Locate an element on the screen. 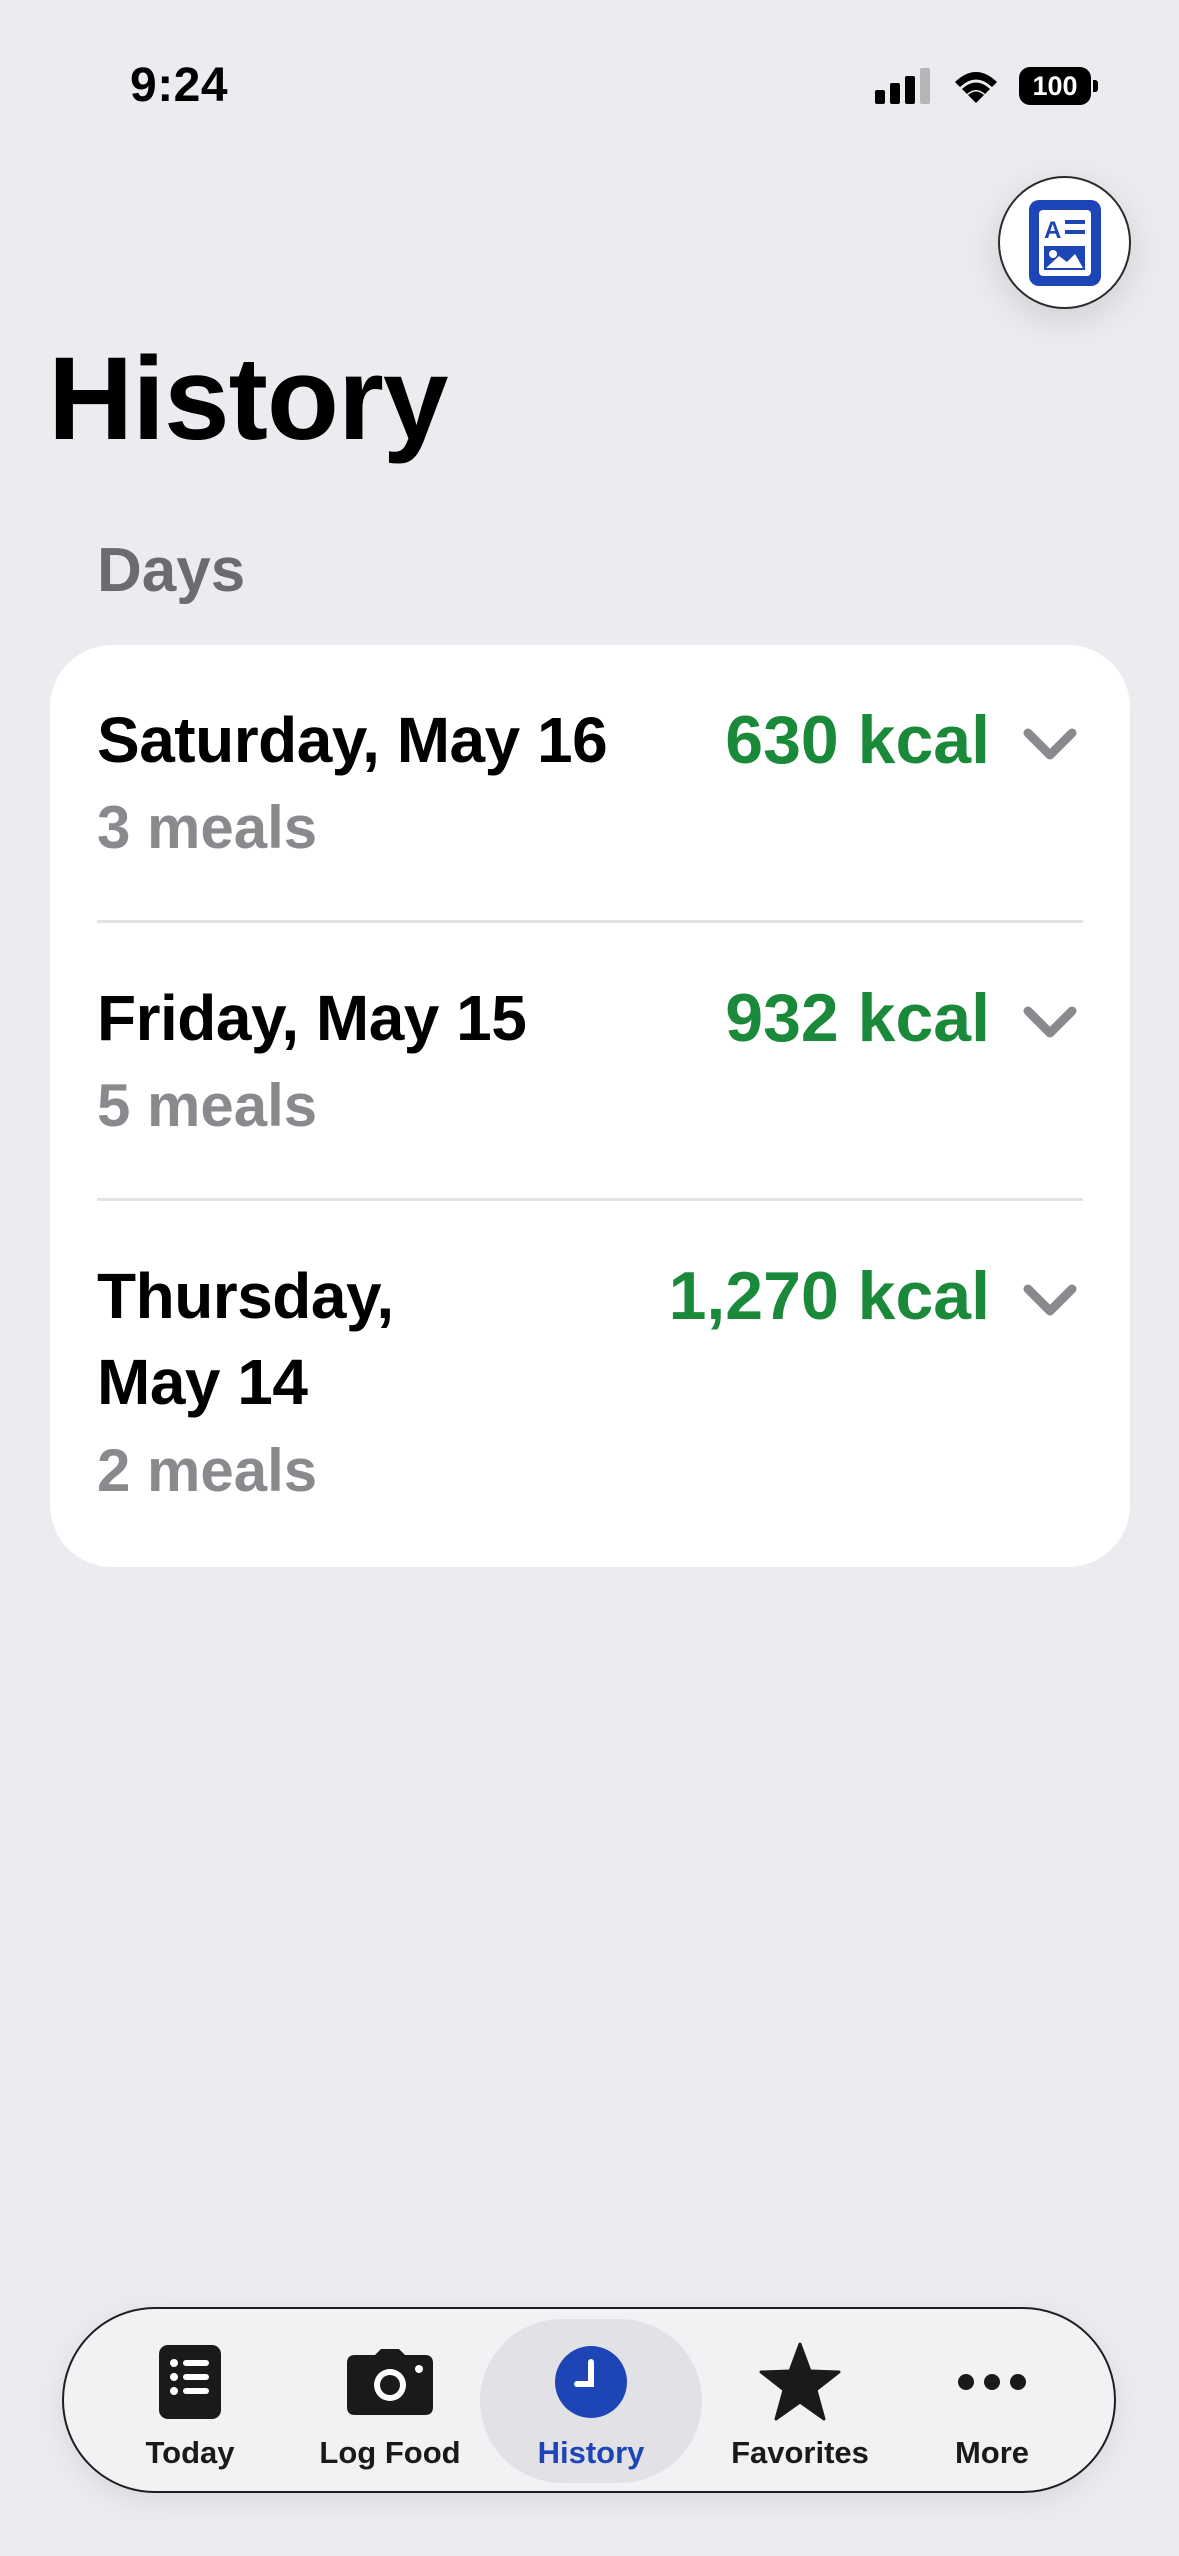  day-row: Thursday, May 14 2 meals 1,270 kcal is located at coordinates (590, 1384).